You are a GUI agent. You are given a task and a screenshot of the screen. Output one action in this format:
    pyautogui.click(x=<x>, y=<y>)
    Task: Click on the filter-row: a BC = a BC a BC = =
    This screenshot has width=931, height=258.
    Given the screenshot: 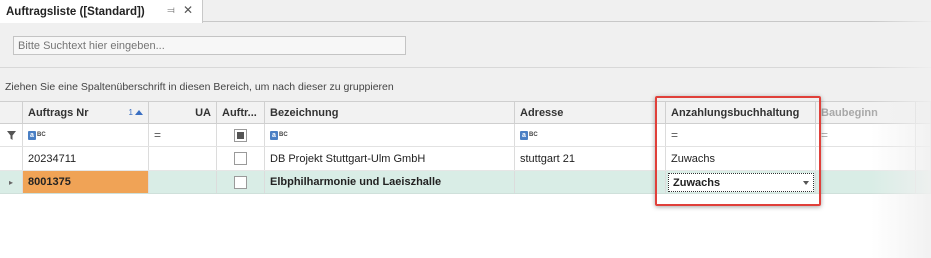 What is the action you would take?
    pyautogui.click(x=465, y=135)
    